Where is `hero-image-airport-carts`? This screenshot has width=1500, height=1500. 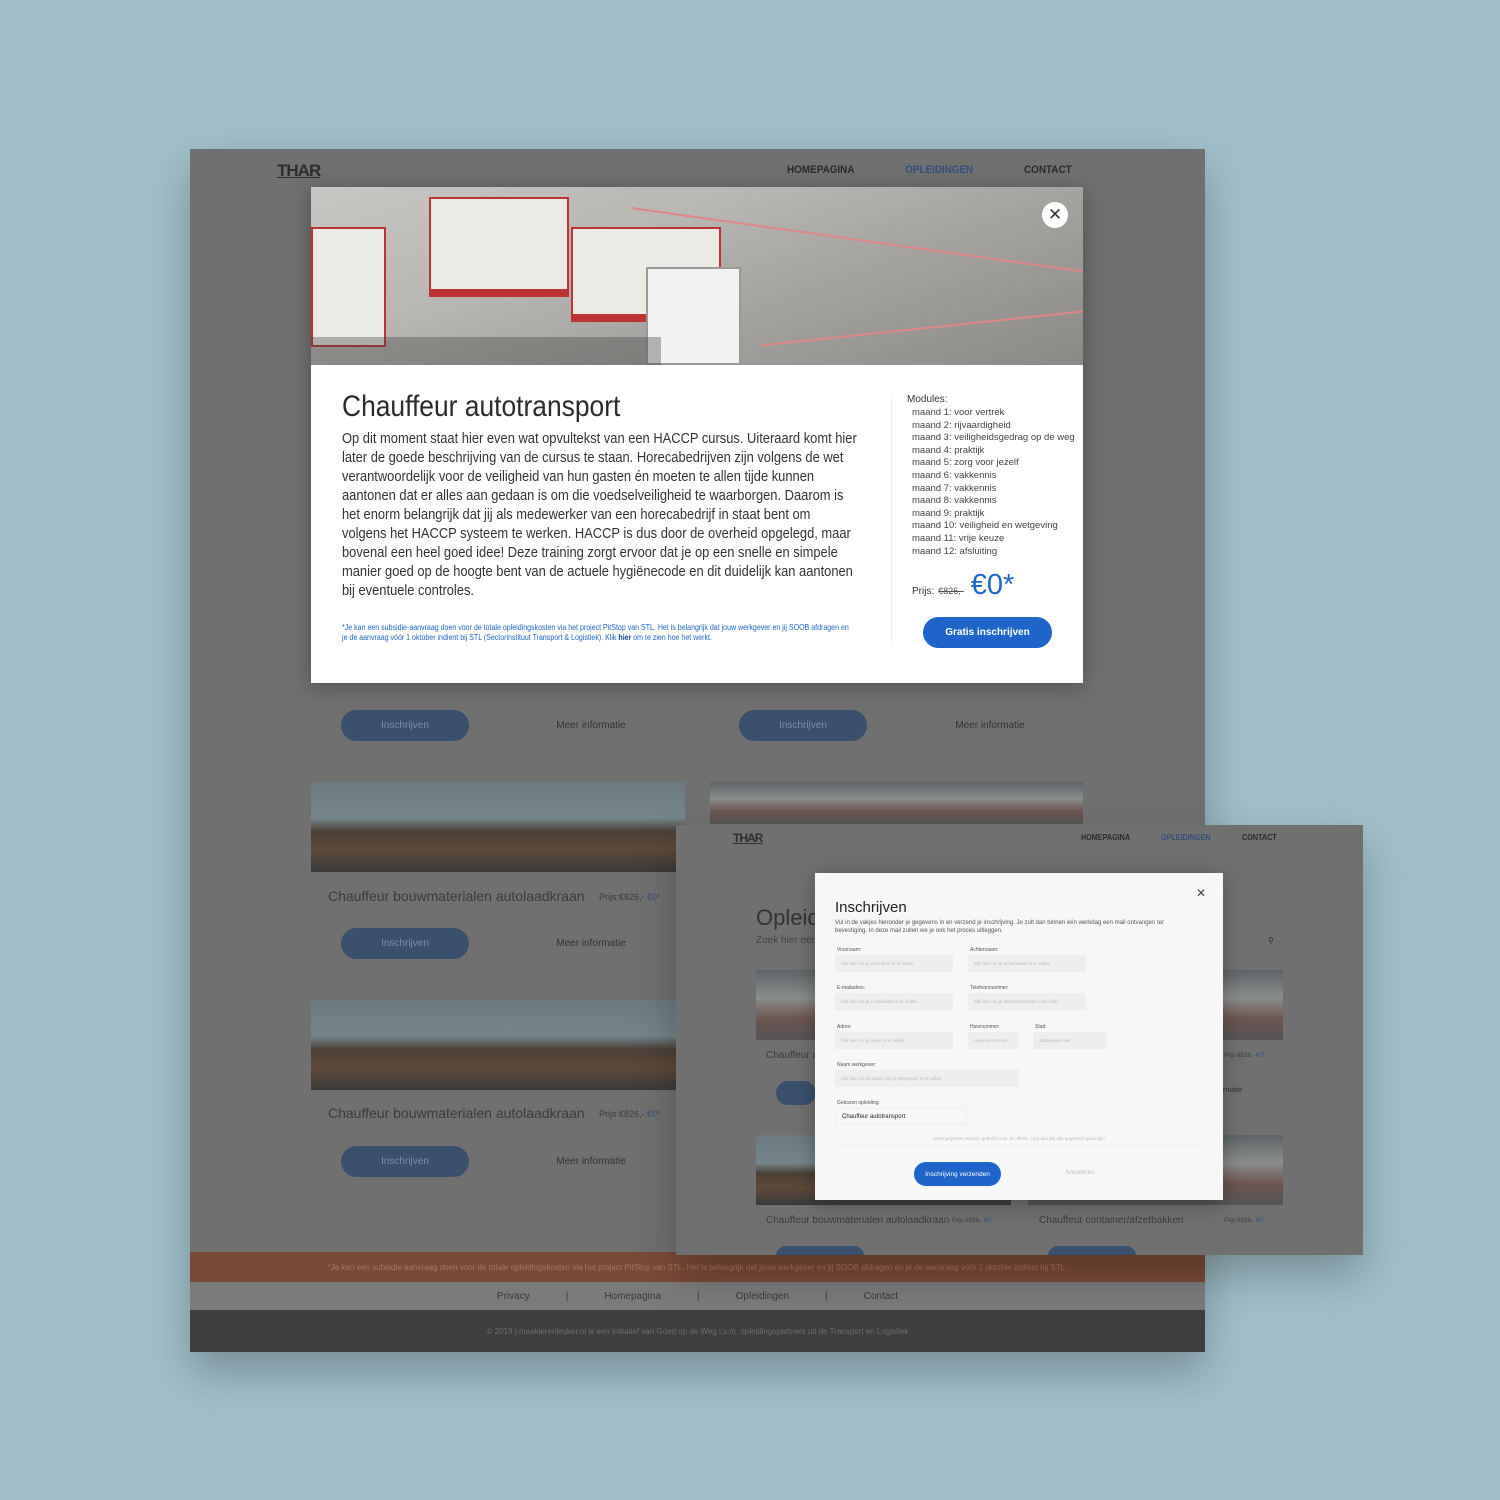
hero-image-airport-carts is located at coordinates (697, 276).